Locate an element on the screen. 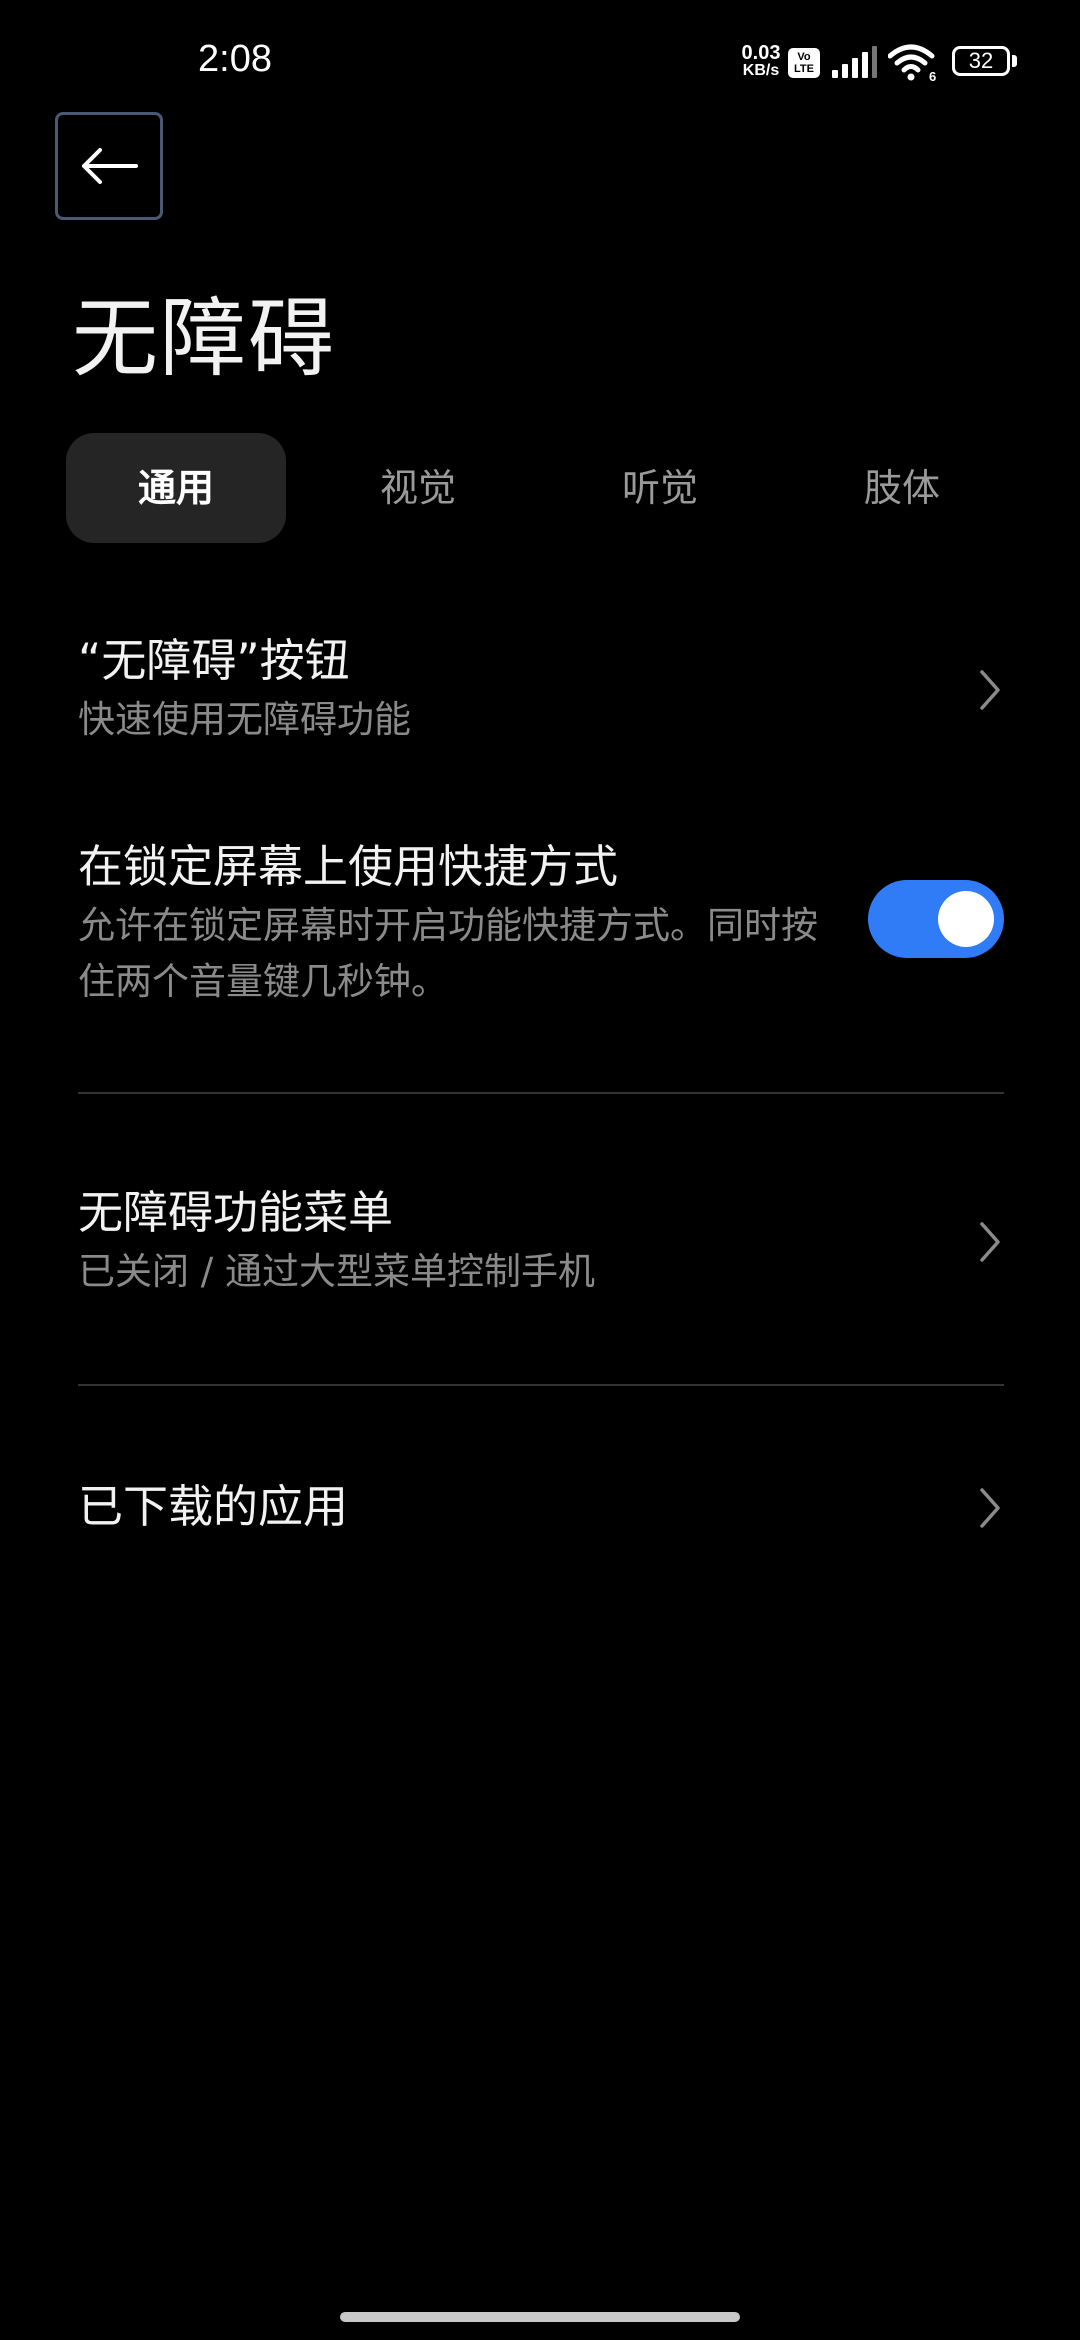  tab-bar: 通用 视觉 听觉 肢体 is located at coordinates (546, 488).